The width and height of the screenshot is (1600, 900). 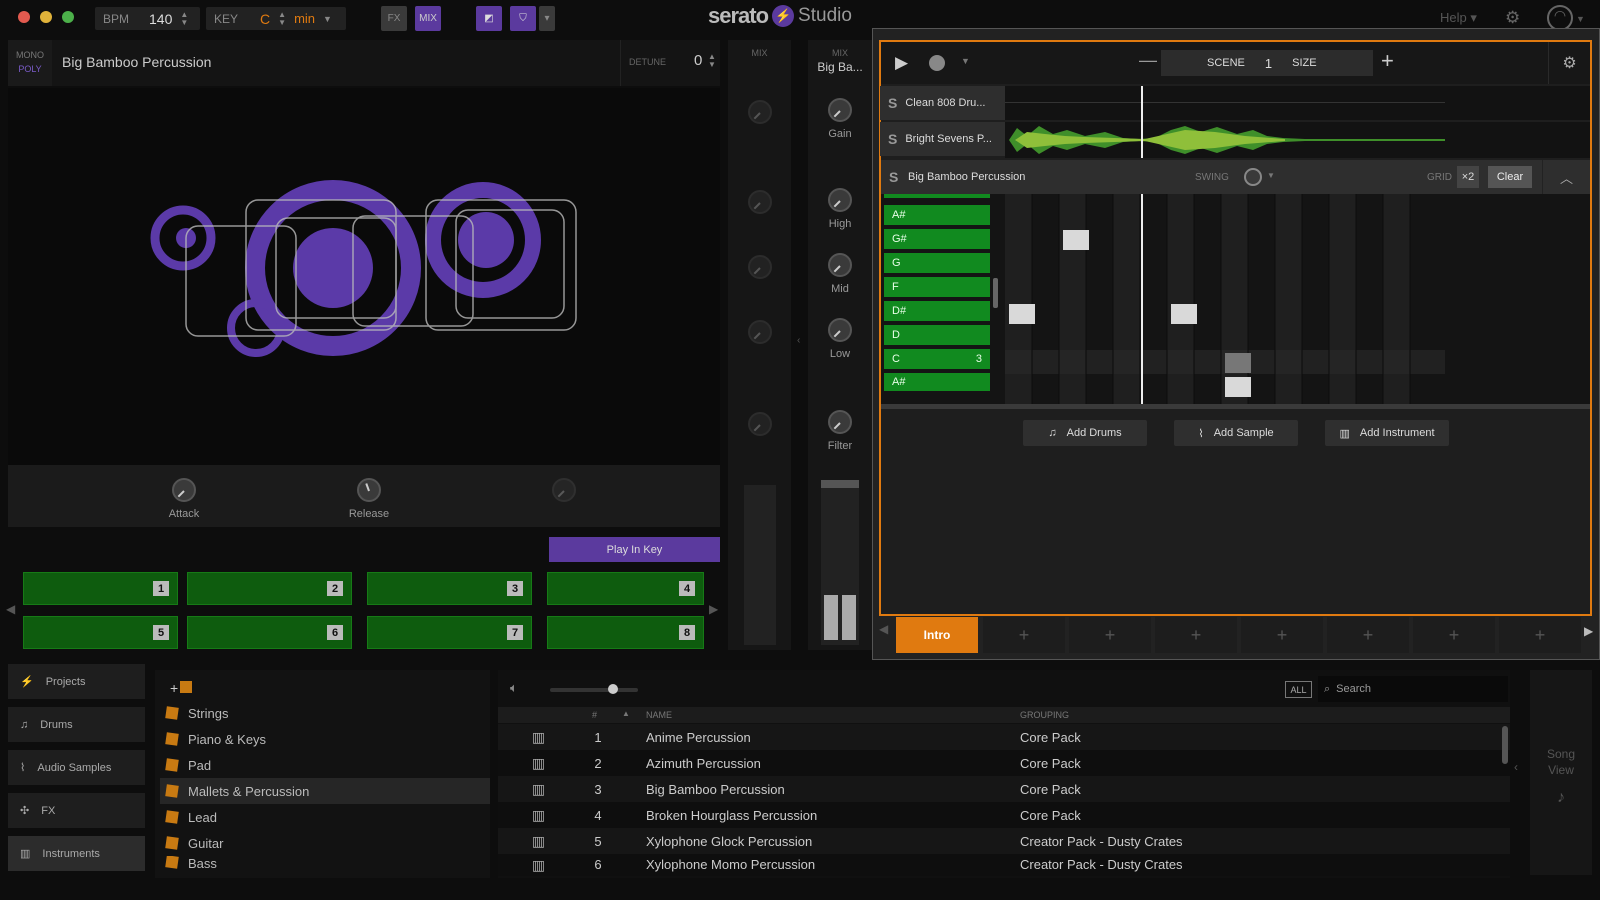 What do you see at coordinates (634, 549) in the screenshot?
I see `play-in-key-button: Play In Key` at bounding box center [634, 549].